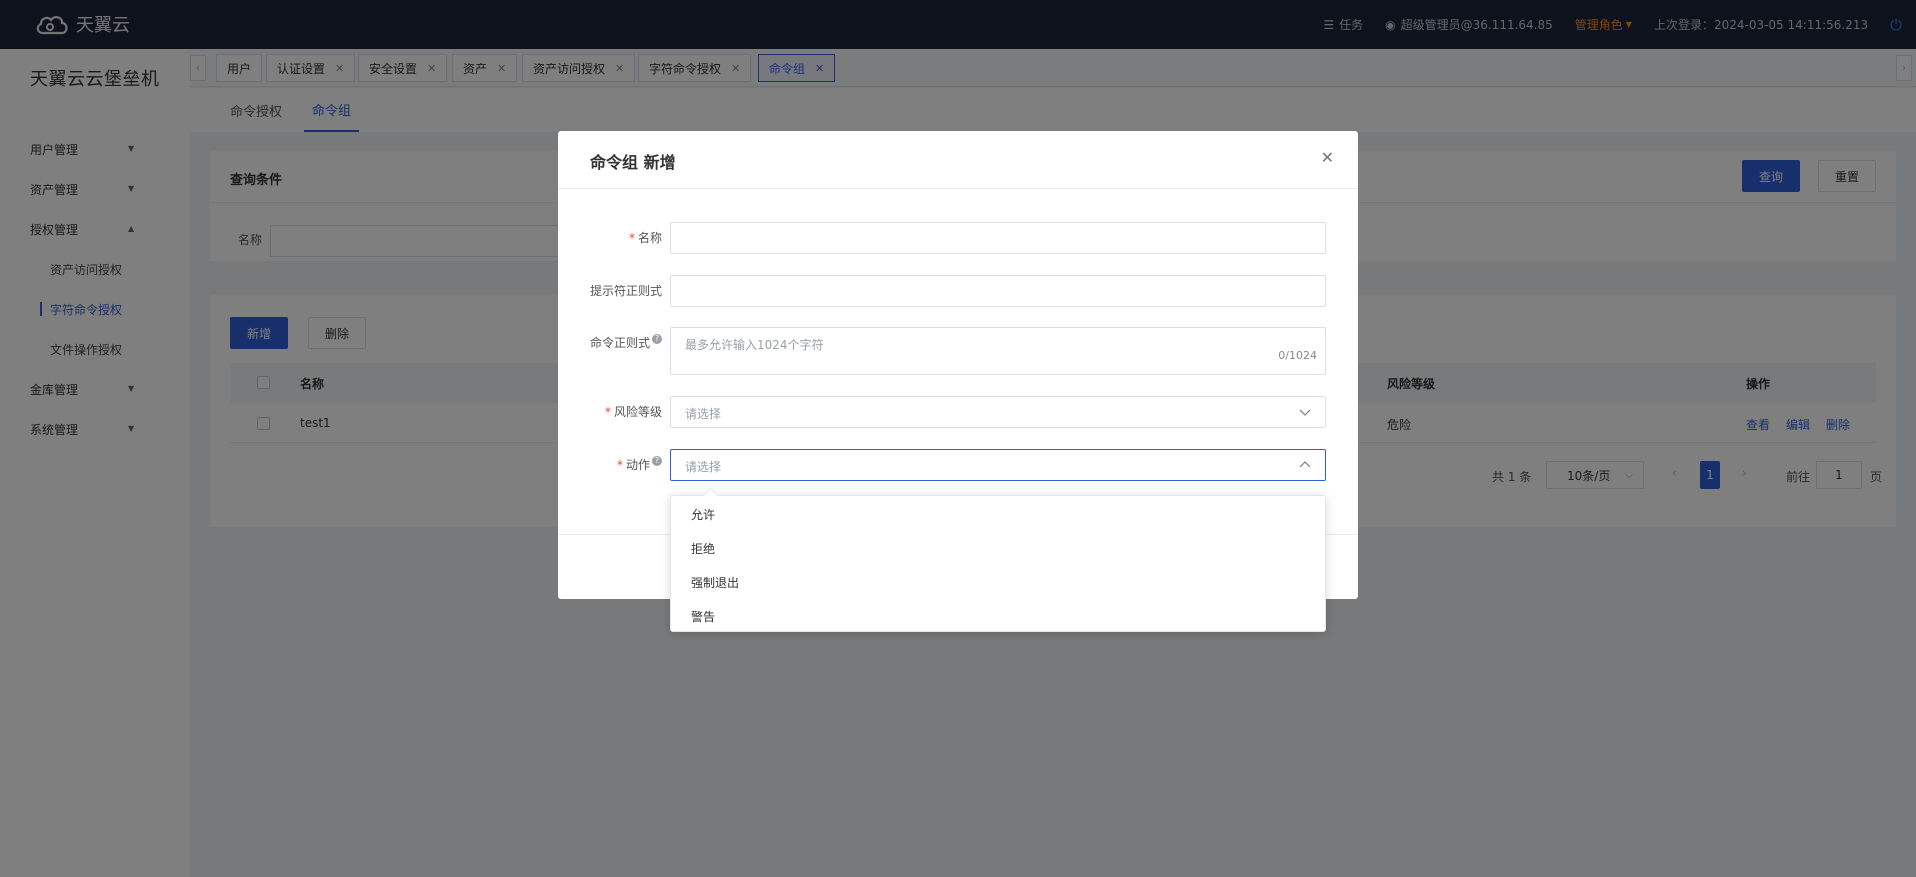 The height and width of the screenshot is (877, 1916). Describe the element at coordinates (637, 412) in the screenshot. I see `label-text: 风险等级` at that location.